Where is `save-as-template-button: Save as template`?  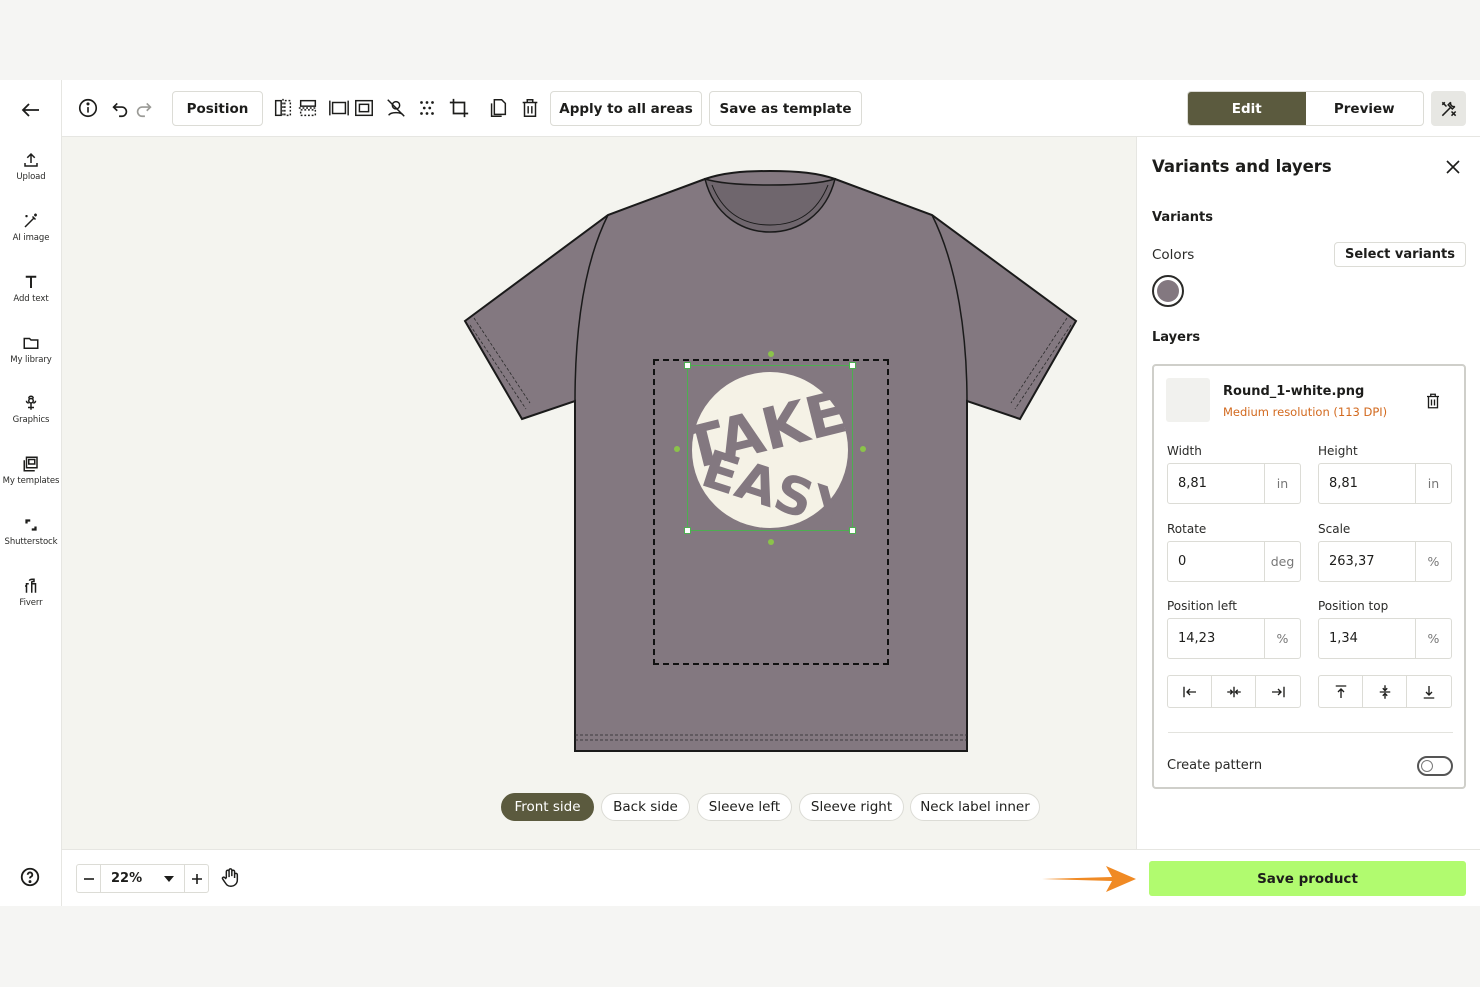
save-as-template-button: Save as template is located at coordinates (785, 108).